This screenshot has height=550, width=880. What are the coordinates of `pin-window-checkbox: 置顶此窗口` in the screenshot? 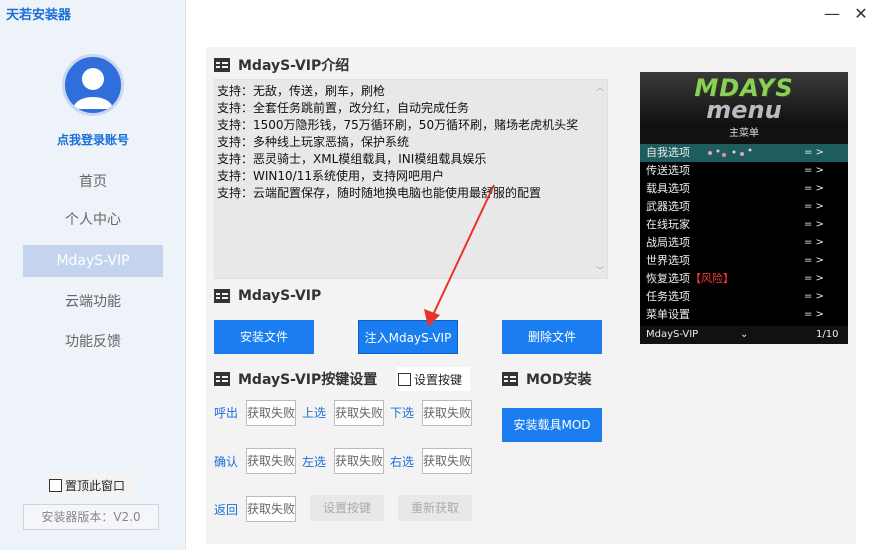 It's located at (91, 485).